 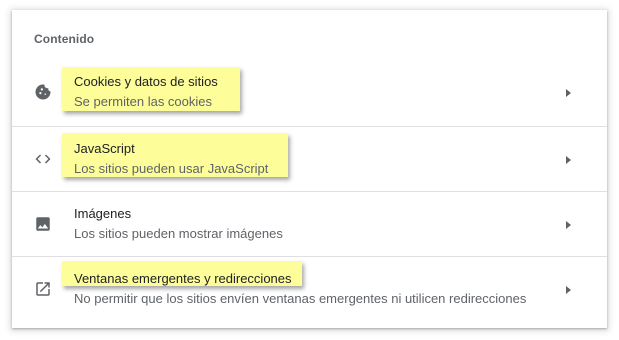 What do you see at coordinates (178, 233) in the screenshot?
I see `row-subtitle: Los sitios pueden mostrar imágenes` at bounding box center [178, 233].